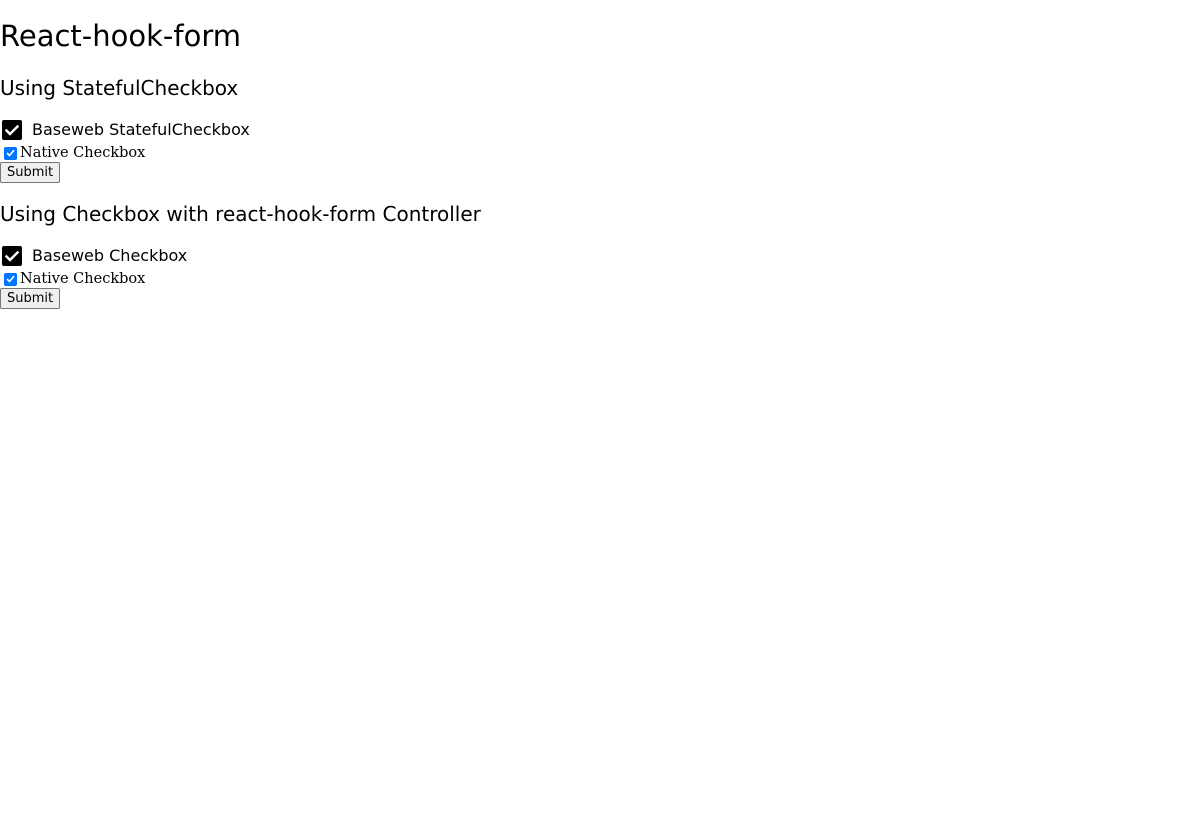 The image size is (1200, 819). I want to click on section-heading-stateful: Using StatefulCheckbox, so click(119, 88).